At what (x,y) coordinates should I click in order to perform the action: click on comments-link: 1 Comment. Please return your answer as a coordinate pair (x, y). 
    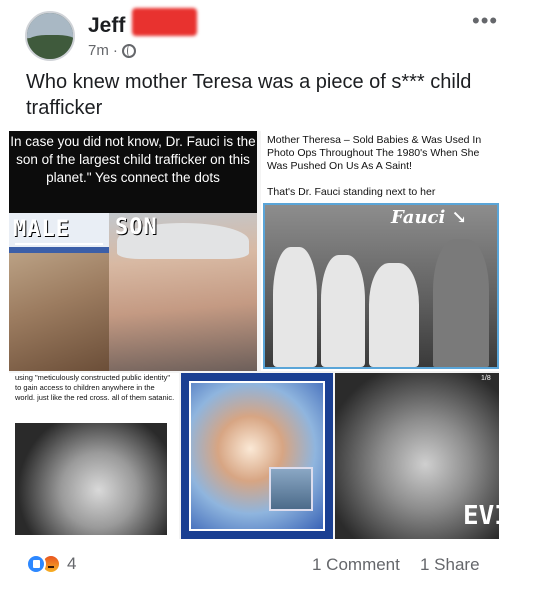
    Looking at the image, I should click on (356, 565).